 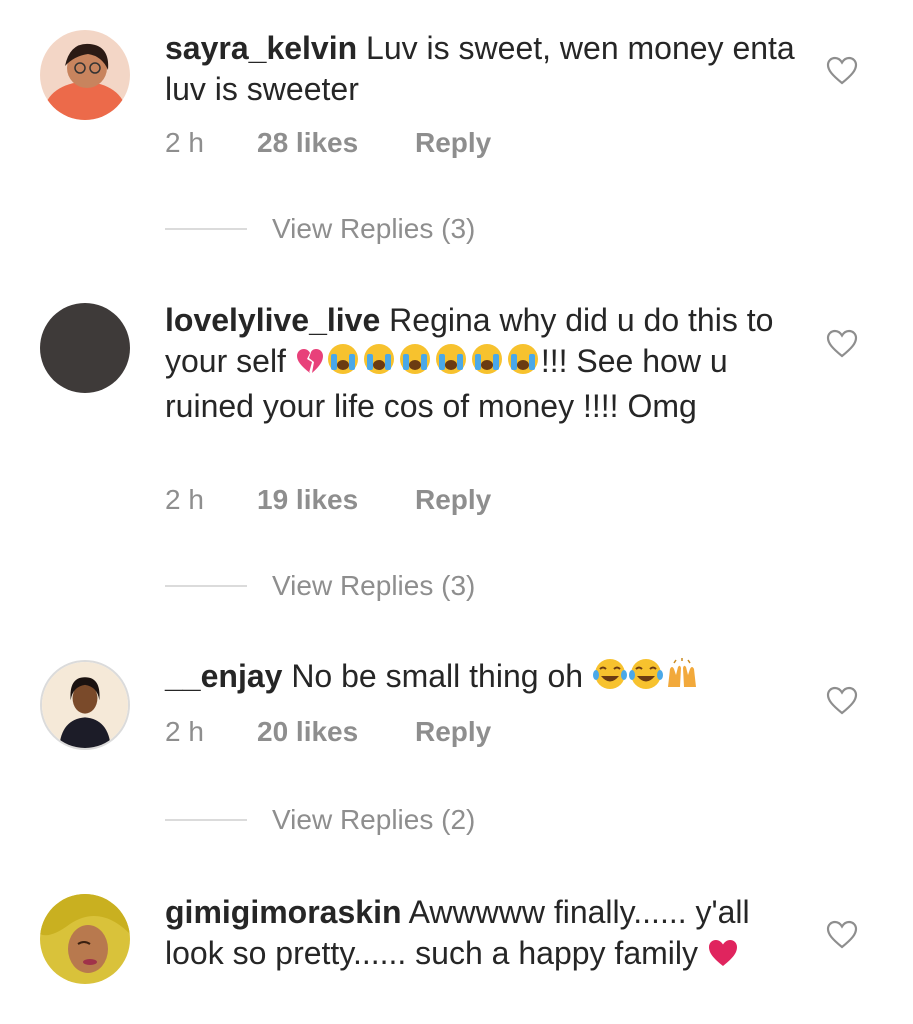 I want to click on broken-heart-emoji, so click(x=310, y=365).